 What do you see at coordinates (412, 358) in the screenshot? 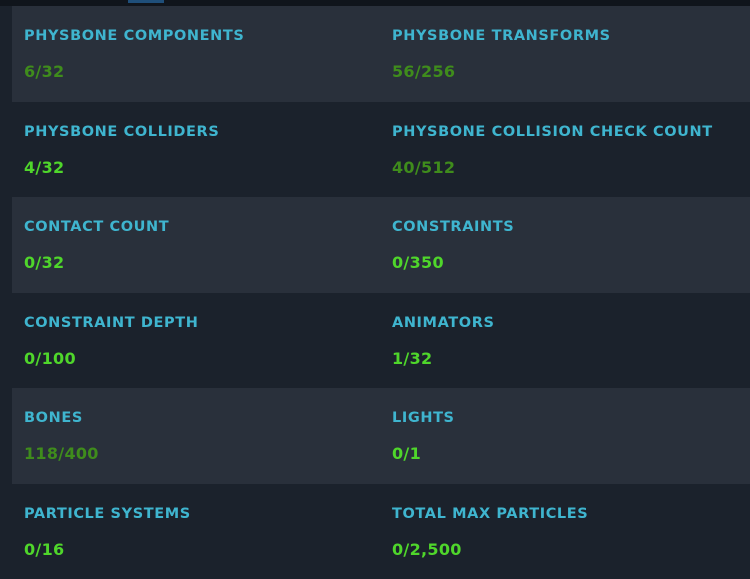
I see `stat-value: 1/32` at bounding box center [412, 358].